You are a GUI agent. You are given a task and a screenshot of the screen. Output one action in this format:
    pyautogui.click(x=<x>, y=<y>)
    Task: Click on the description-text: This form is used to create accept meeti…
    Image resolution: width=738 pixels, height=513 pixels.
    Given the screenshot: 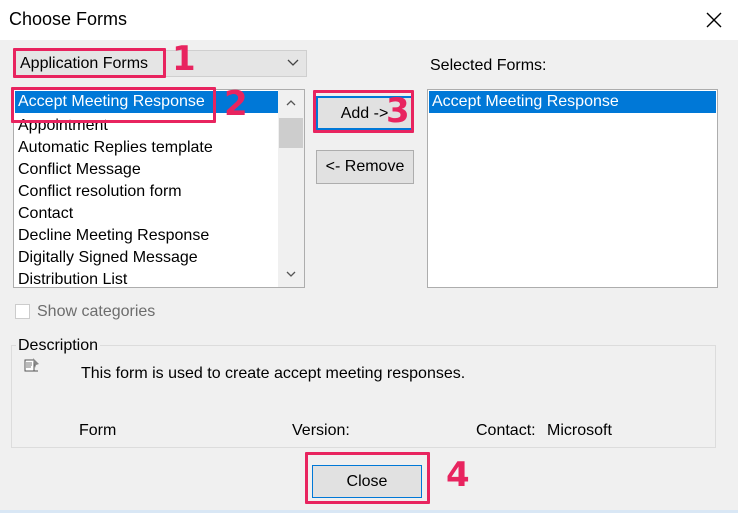 What is the action you would take?
    pyautogui.click(x=273, y=373)
    